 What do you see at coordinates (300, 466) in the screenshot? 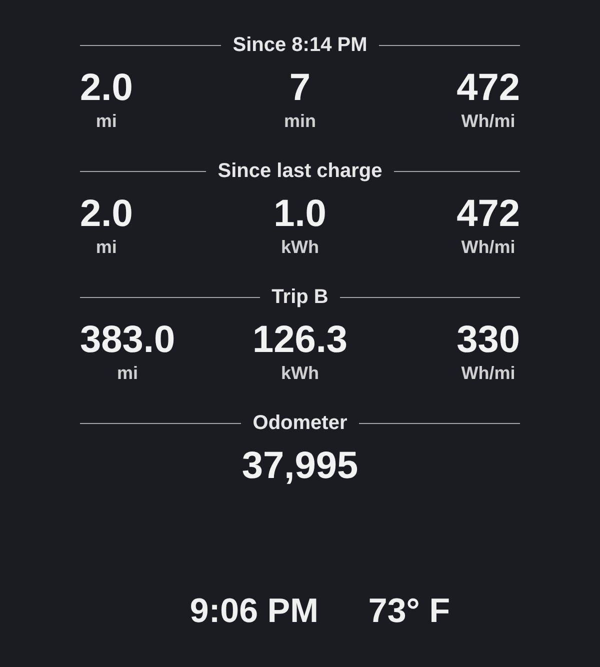
I see `stat-value: 37,995` at bounding box center [300, 466].